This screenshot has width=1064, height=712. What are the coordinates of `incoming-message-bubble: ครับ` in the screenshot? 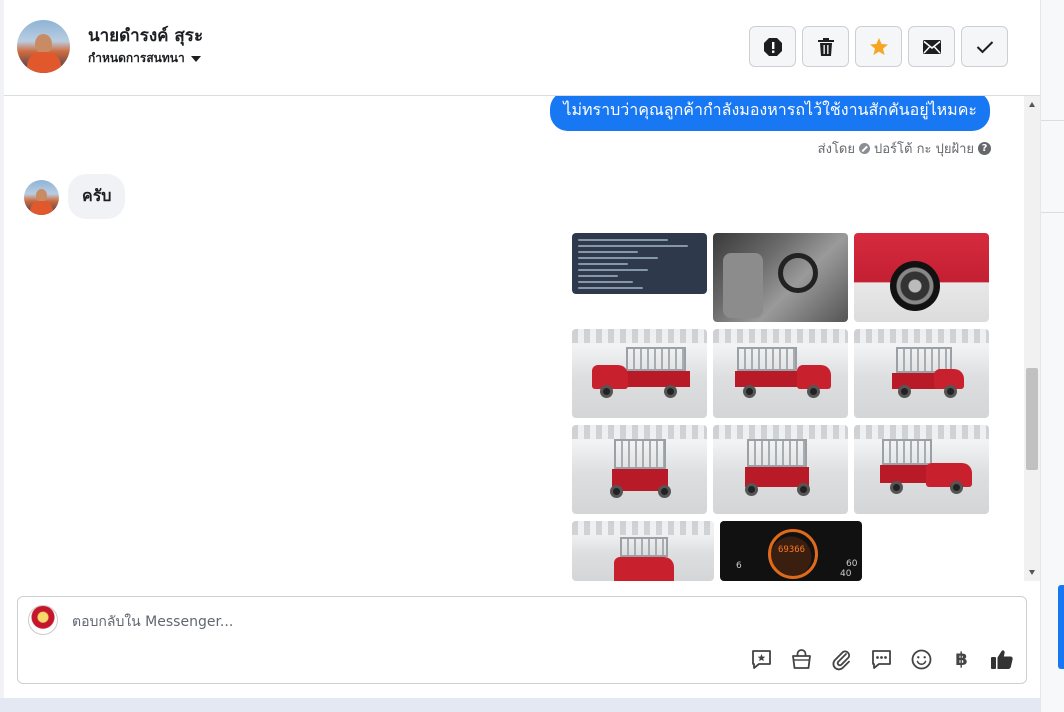 It's located at (97, 196).